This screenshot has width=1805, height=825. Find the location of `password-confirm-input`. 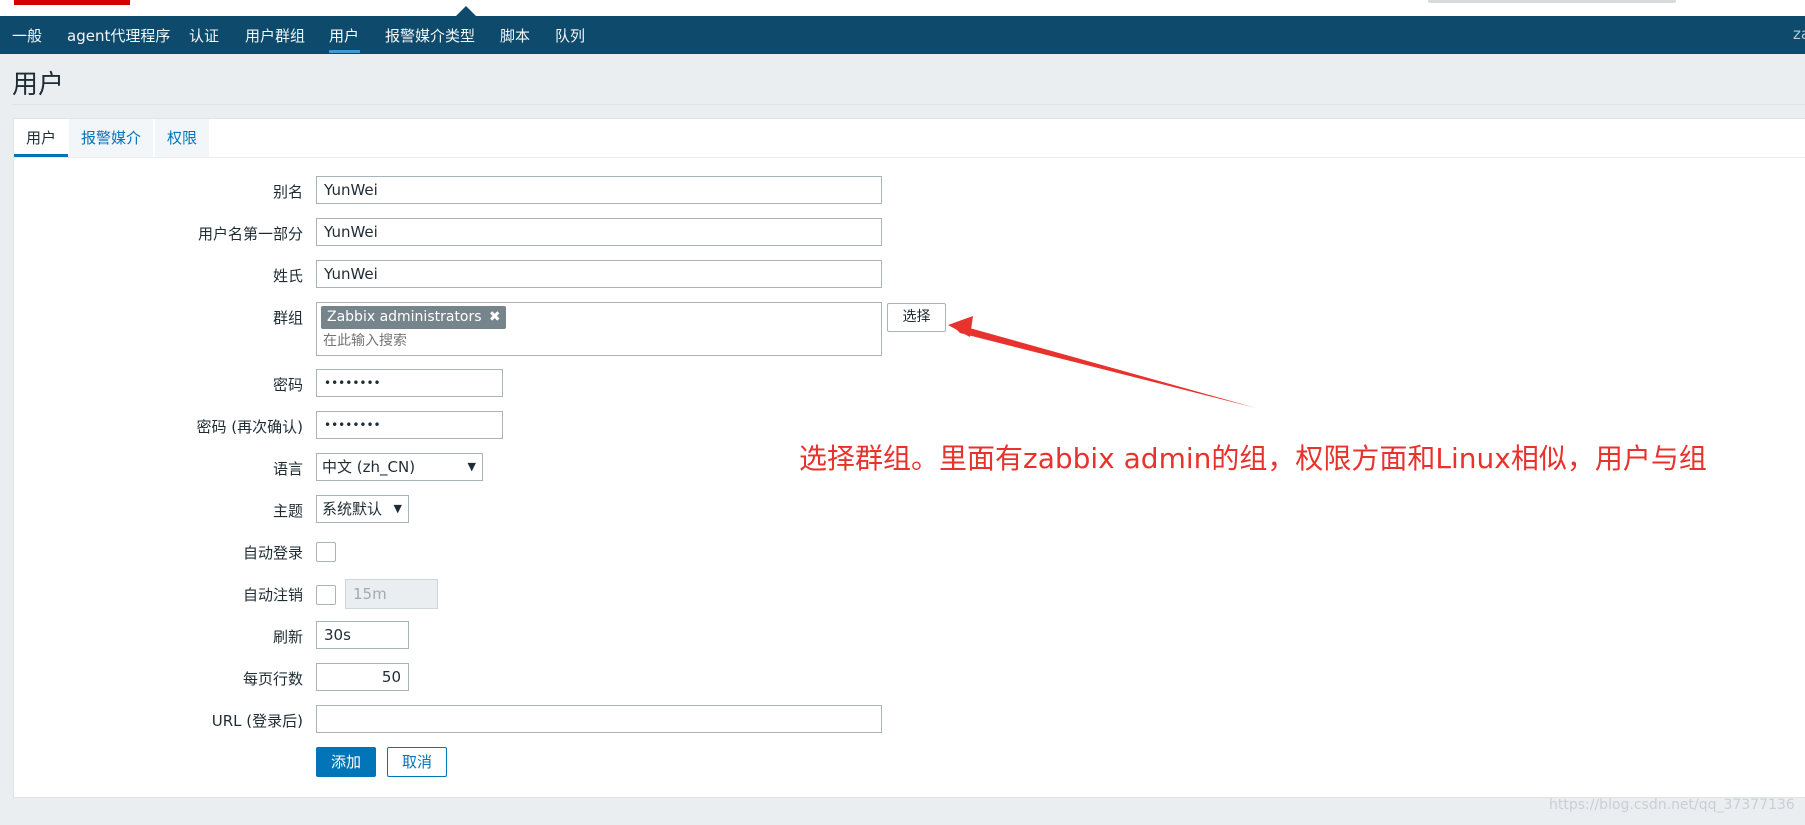

password-confirm-input is located at coordinates (409, 425).